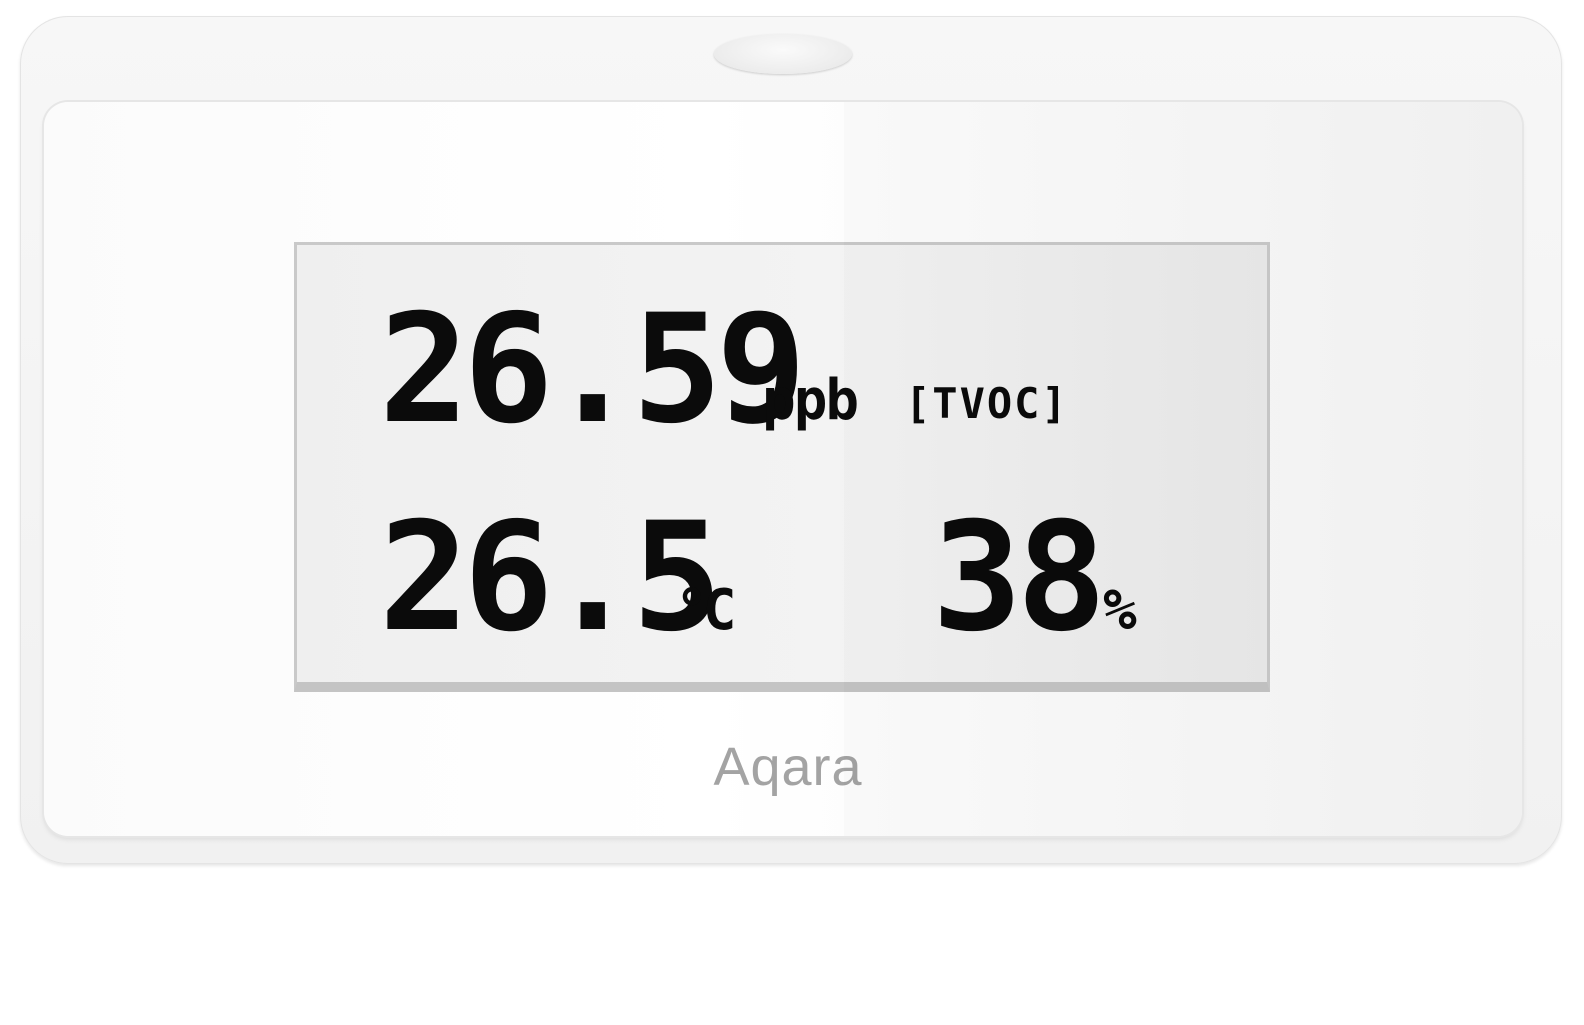  What do you see at coordinates (987, 403) in the screenshot?
I see `tvoc-label: [TVOC]` at bounding box center [987, 403].